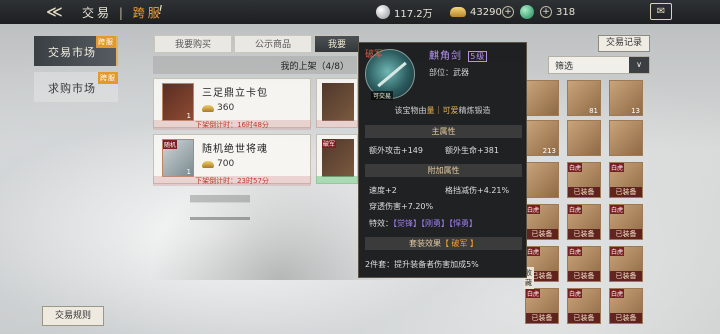  I want to click on main-attr-header: 主属性, so click(443, 131).